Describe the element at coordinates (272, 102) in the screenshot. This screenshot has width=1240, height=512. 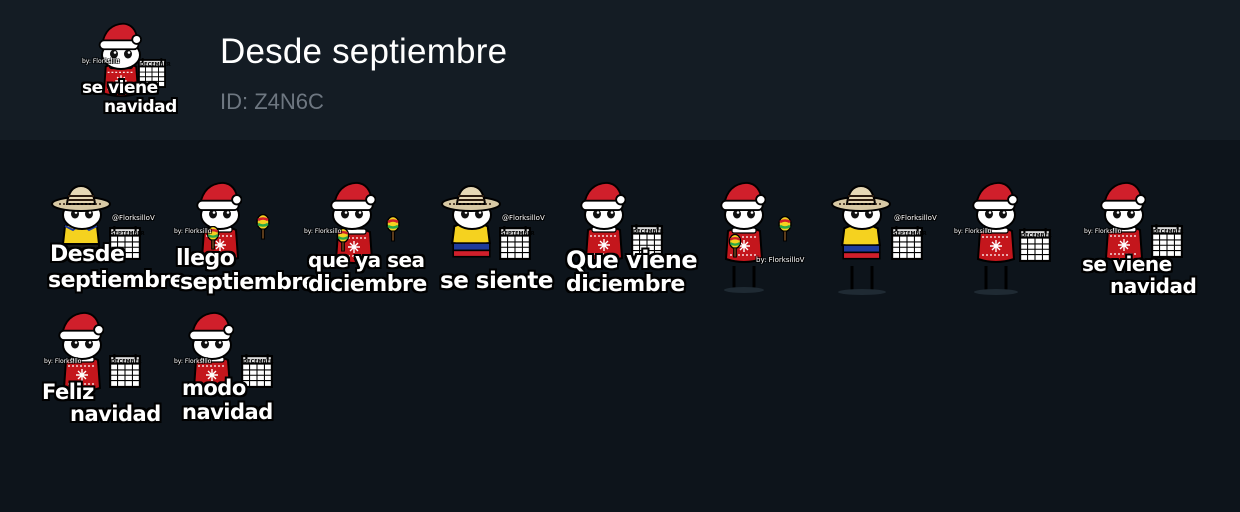
I see `pack-id: ID: Z4N6C` at that location.